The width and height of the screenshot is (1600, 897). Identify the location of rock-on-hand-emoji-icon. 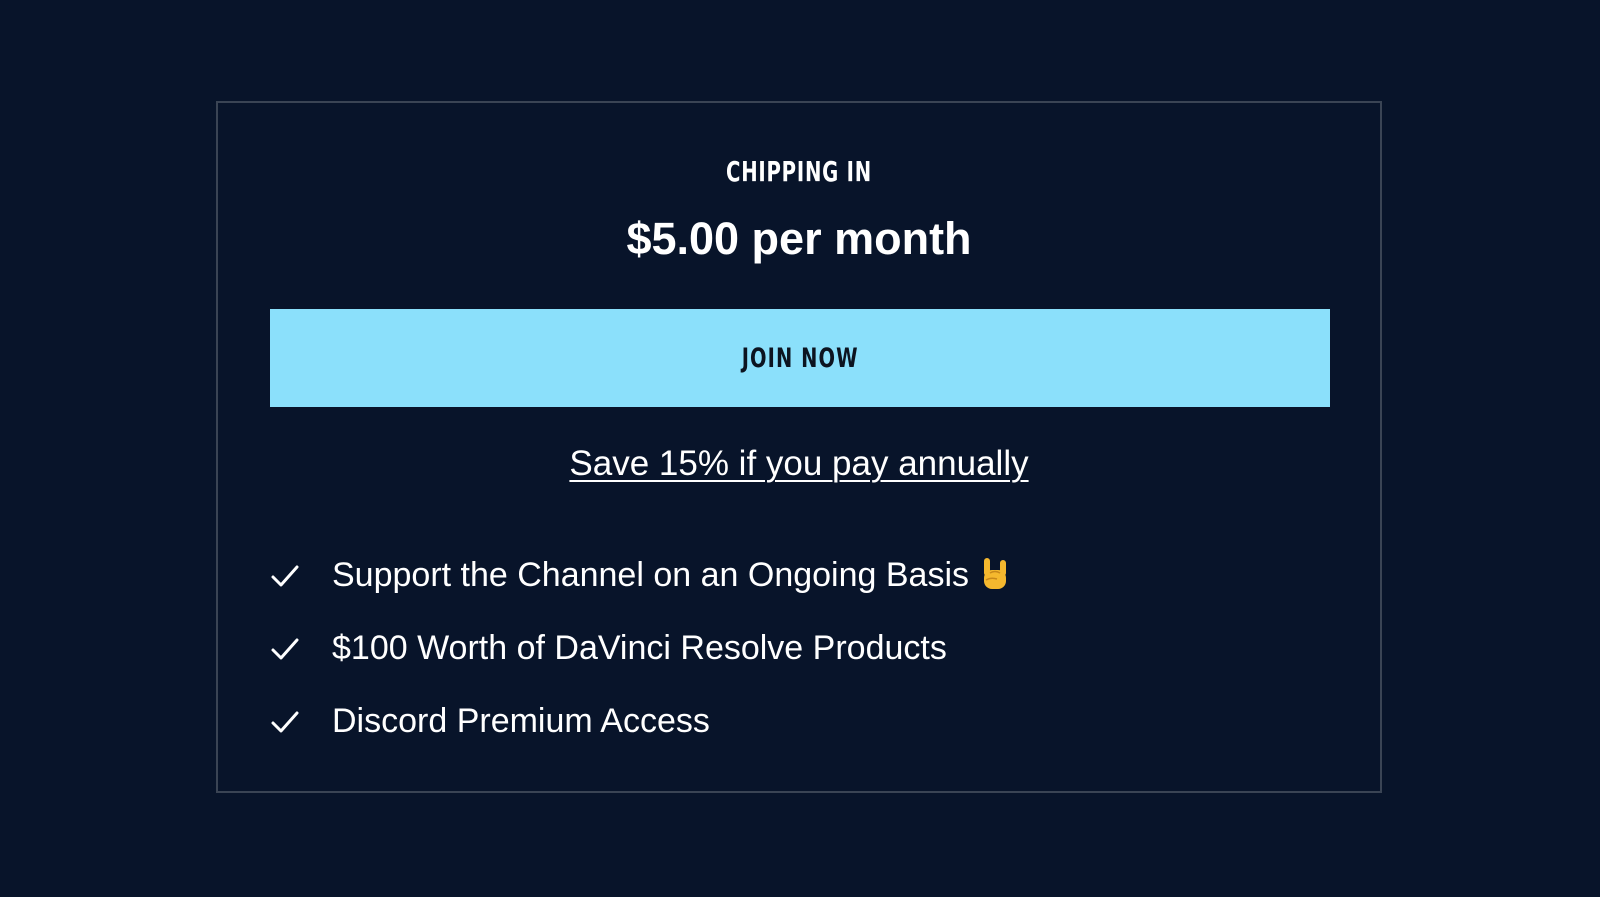
(995, 574).